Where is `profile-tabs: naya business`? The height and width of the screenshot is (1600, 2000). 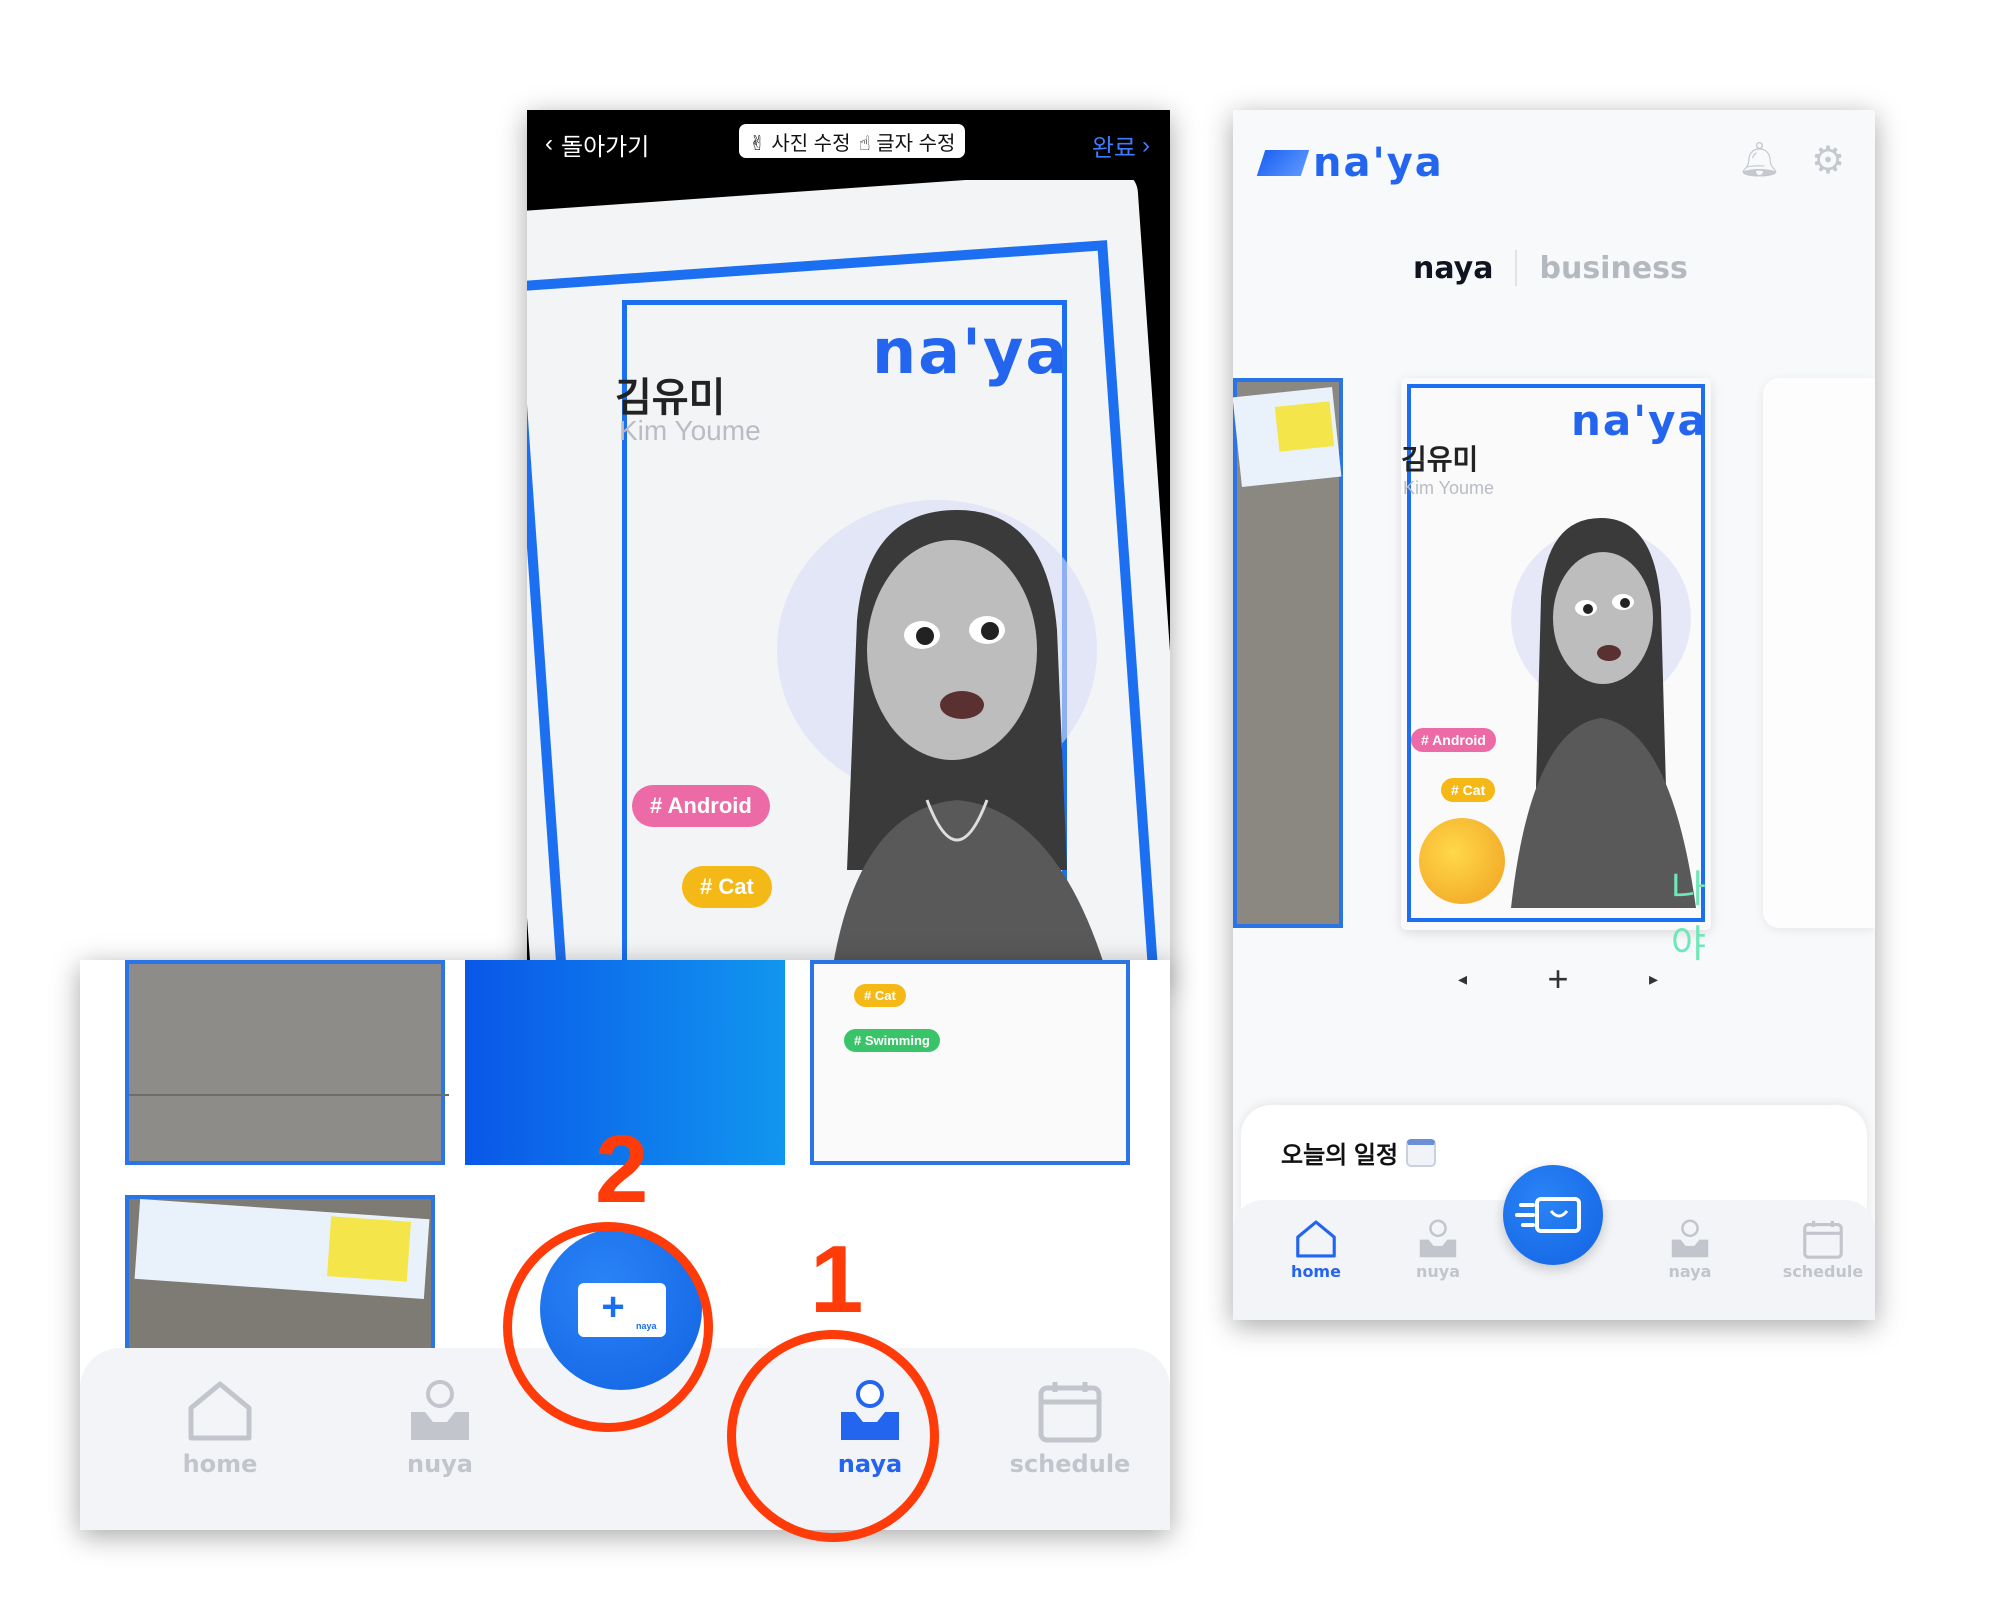 profile-tabs: naya business is located at coordinates (1558, 268).